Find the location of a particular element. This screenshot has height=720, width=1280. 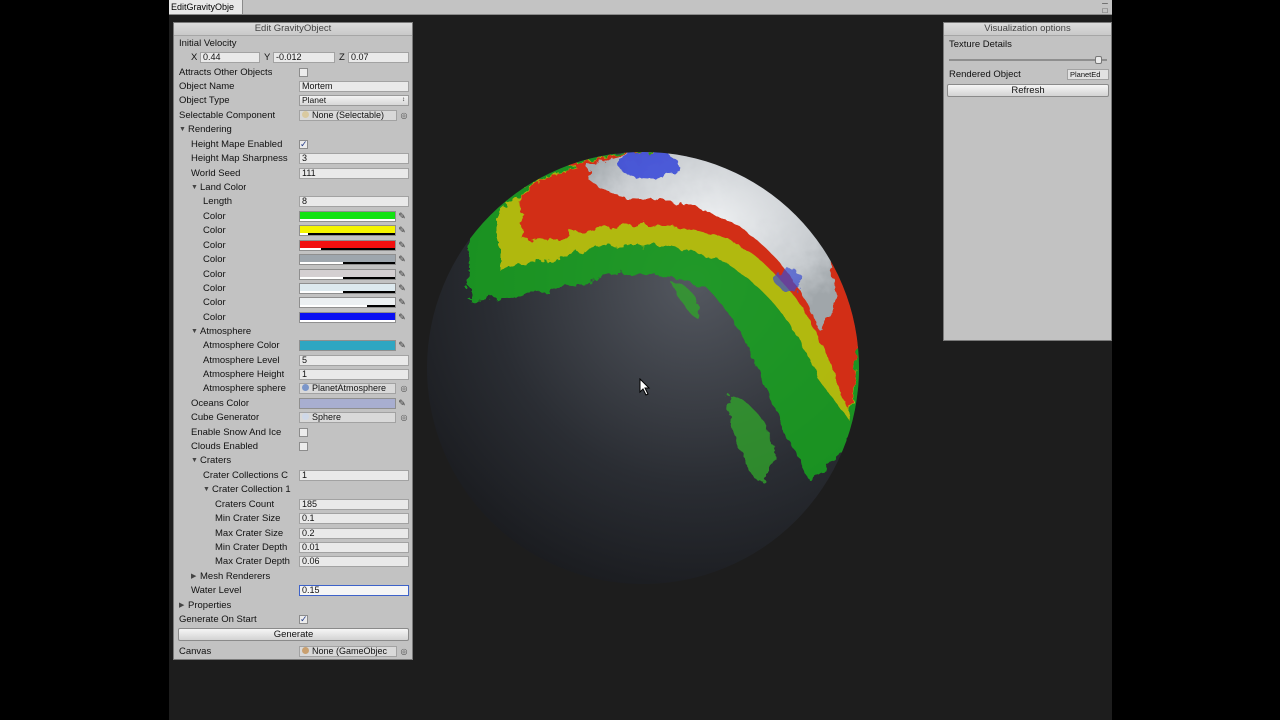

selectable-label: Selectable Component is located at coordinates (227, 115).